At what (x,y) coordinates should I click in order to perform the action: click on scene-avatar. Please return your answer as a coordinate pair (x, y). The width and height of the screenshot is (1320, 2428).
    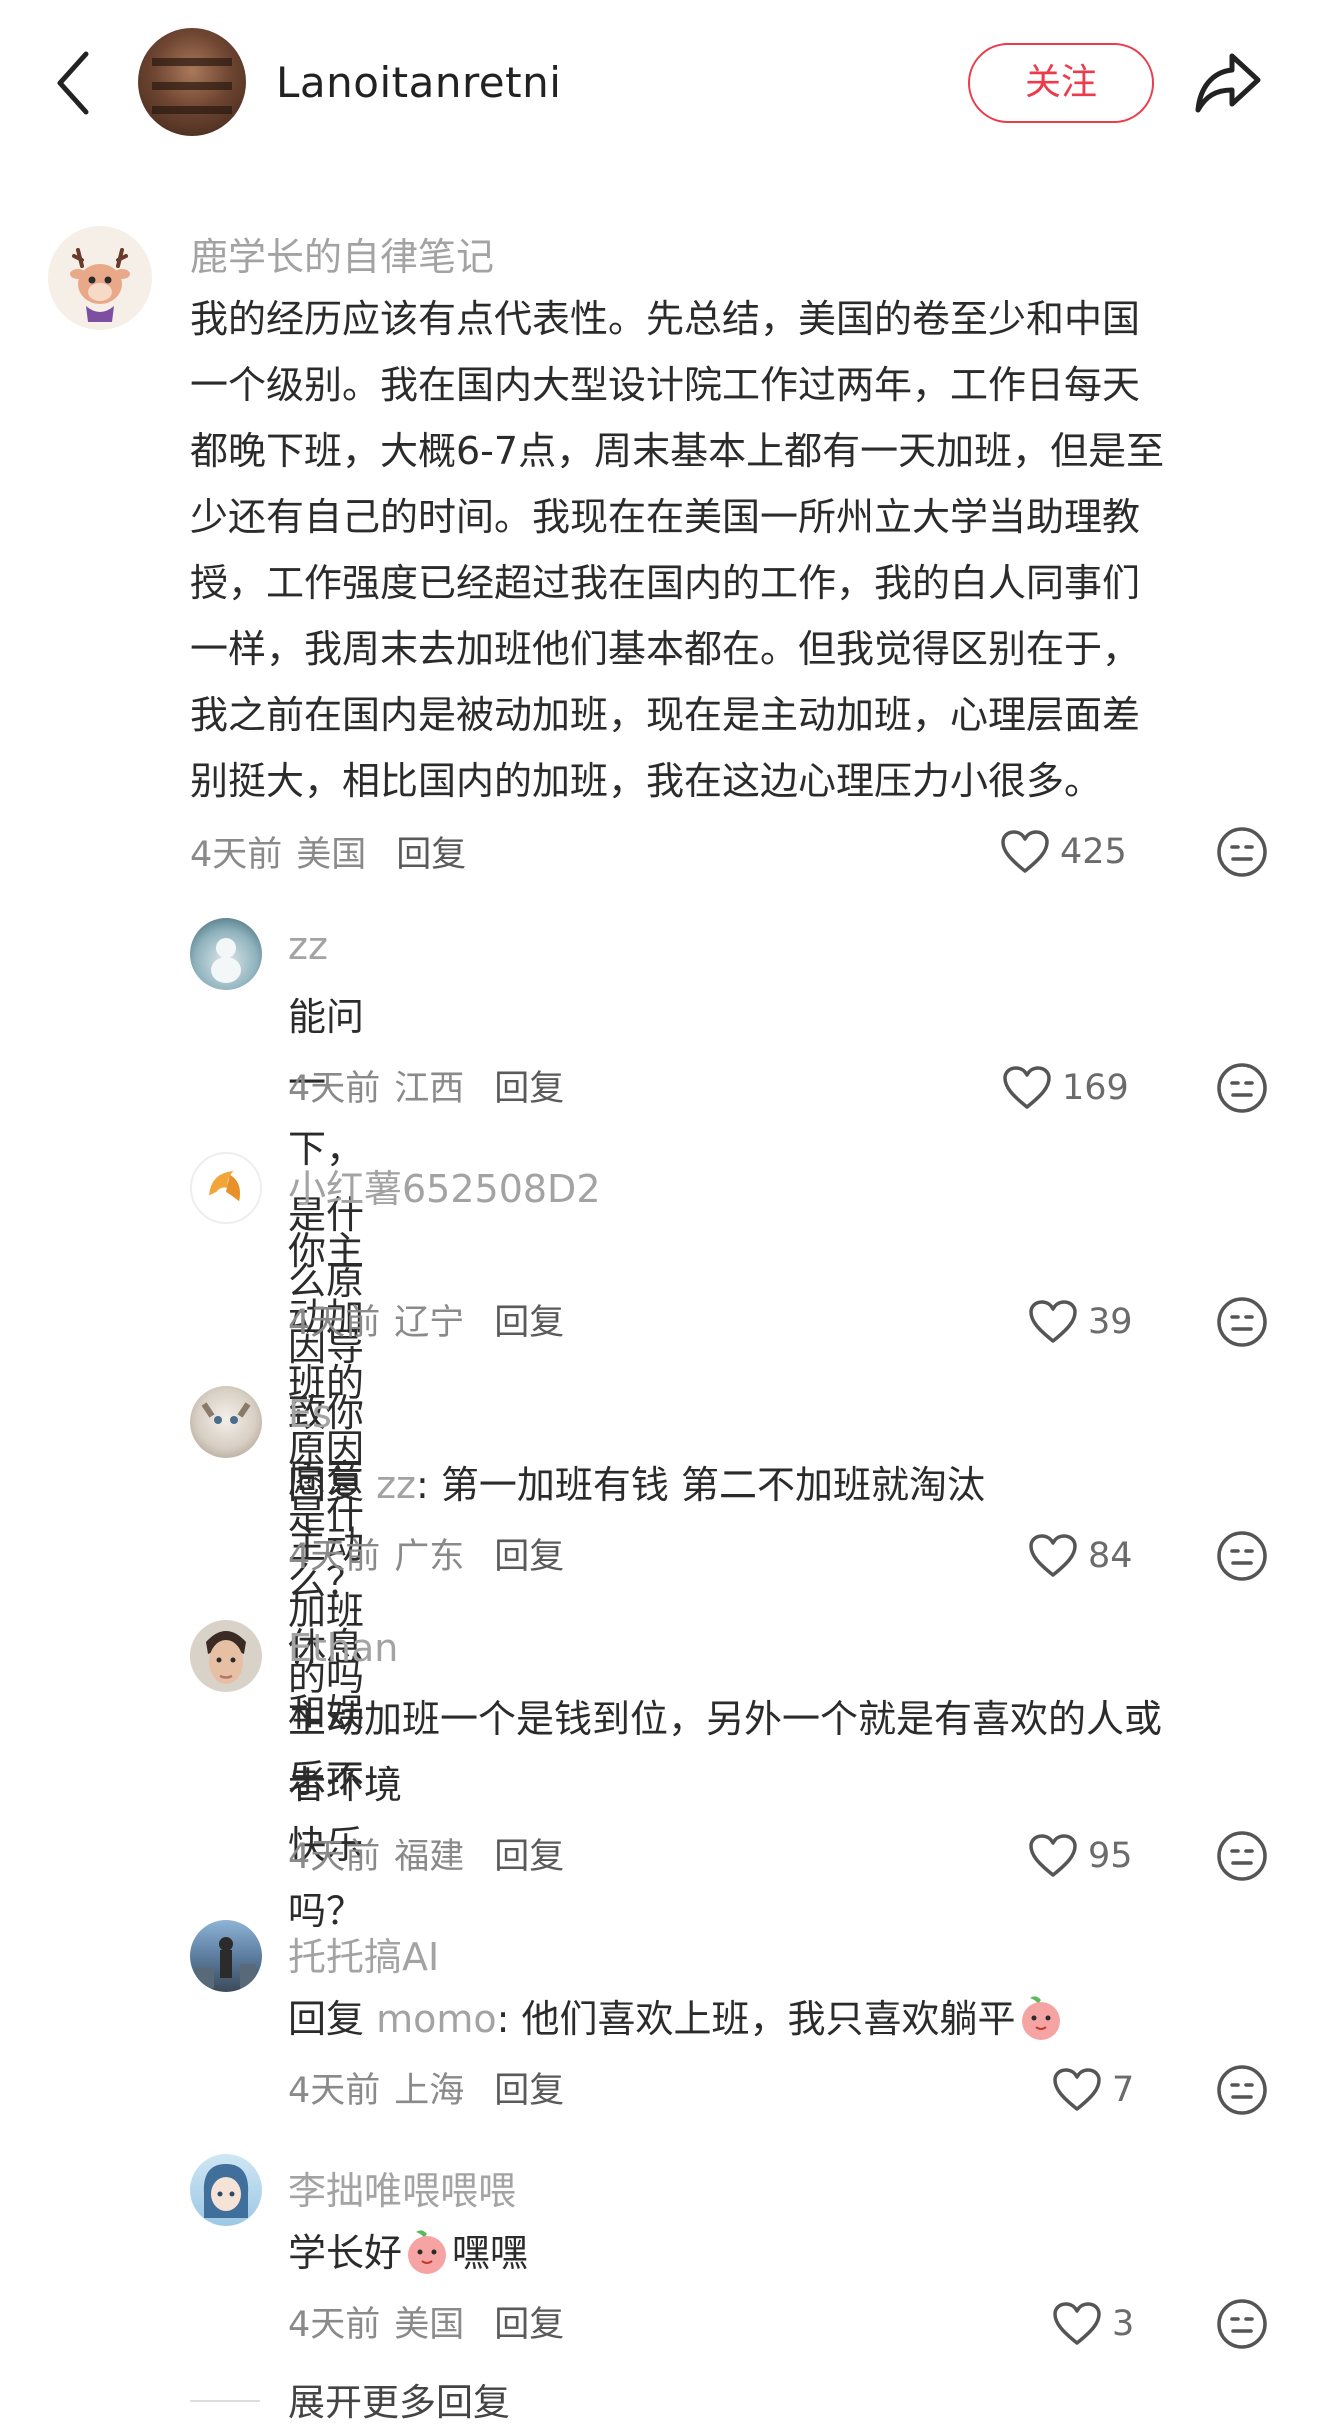
    Looking at the image, I should click on (226, 1956).